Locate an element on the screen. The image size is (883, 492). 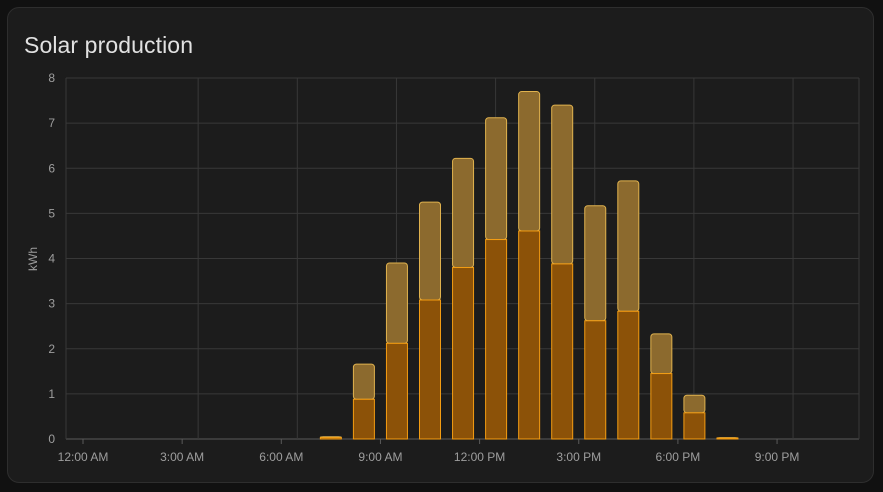
y-tick-label: 3 is located at coordinates (51, 304).